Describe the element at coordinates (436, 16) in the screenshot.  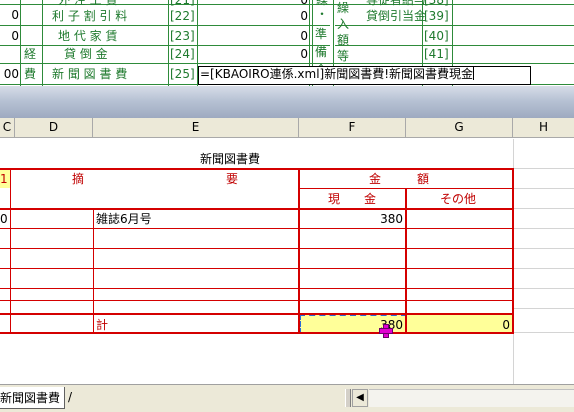
I see `right-item-code-39: [39]` at that location.